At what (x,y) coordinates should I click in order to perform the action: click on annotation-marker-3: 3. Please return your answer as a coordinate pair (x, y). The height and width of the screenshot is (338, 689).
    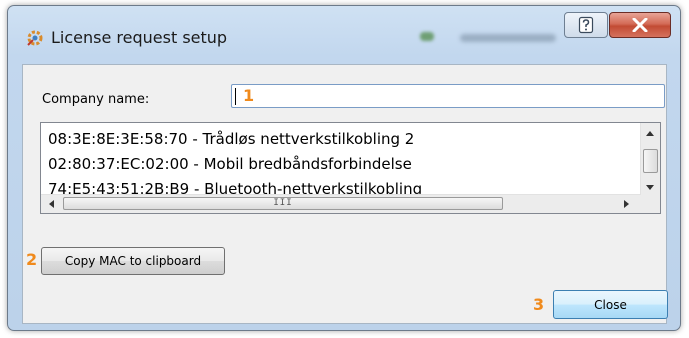
    Looking at the image, I should click on (539, 304).